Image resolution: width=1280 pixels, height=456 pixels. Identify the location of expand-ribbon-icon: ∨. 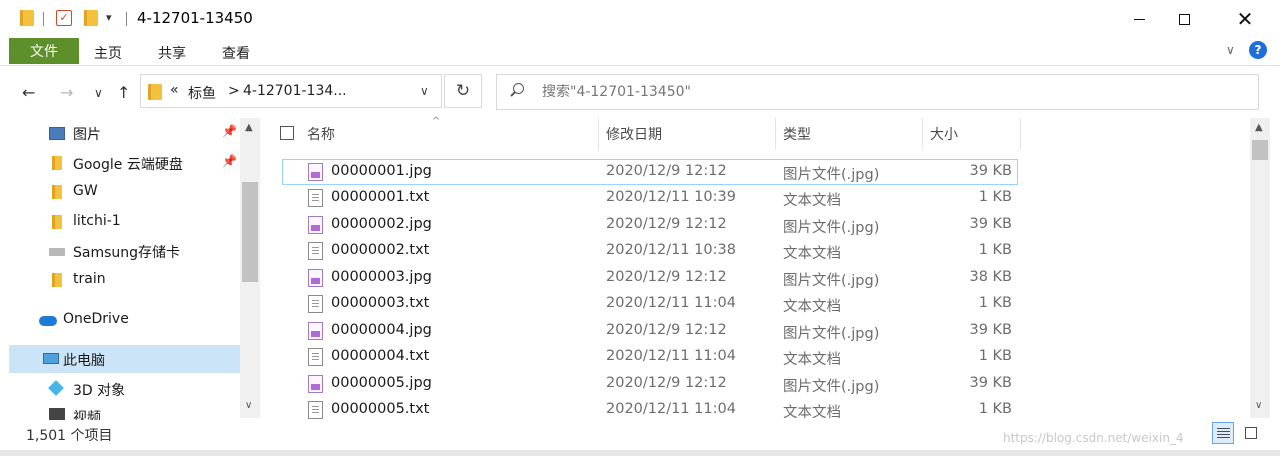
(1230, 50).